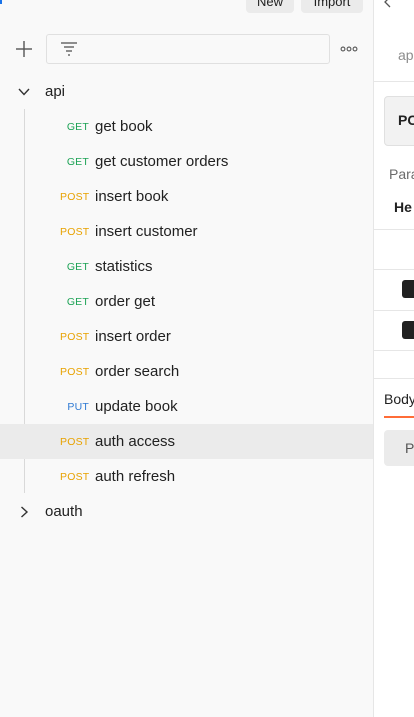 The image size is (414, 717). What do you see at coordinates (186, 511) in the screenshot?
I see `folder-oauth: oauth` at bounding box center [186, 511].